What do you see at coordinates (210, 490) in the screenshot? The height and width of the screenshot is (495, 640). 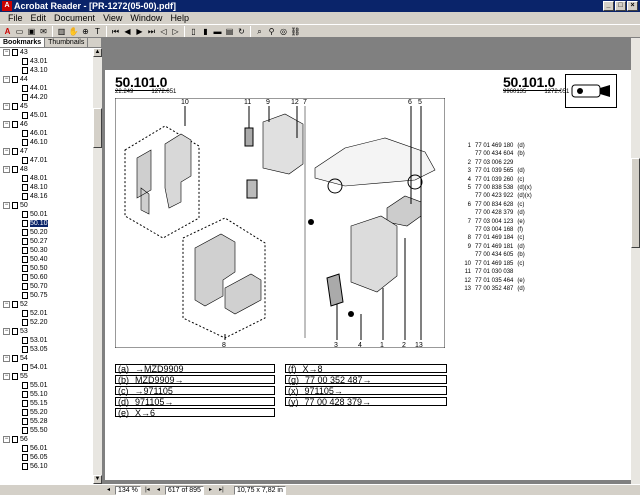 I see `status-next-page-icon: ▸` at bounding box center [210, 490].